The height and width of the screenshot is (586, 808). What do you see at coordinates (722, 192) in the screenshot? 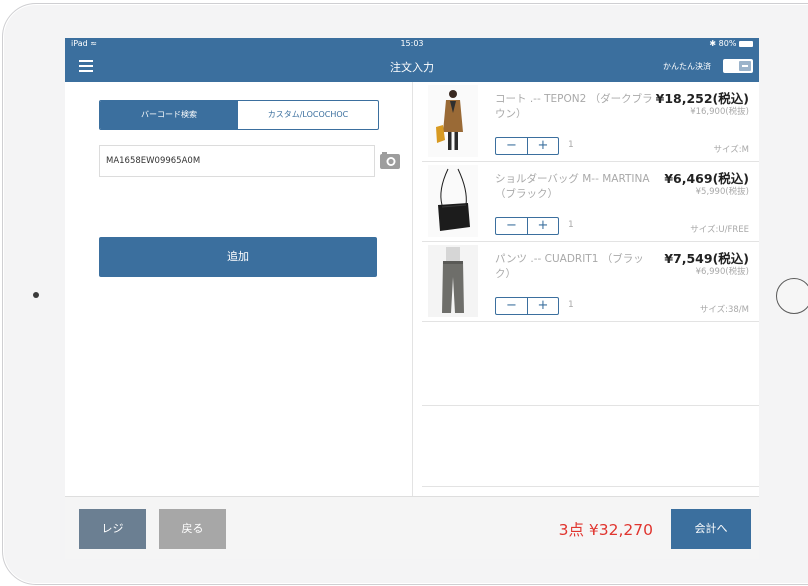
I see `item-price-tax-excluded: ¥5,990(税抜)` at bounding box center [722, 192].